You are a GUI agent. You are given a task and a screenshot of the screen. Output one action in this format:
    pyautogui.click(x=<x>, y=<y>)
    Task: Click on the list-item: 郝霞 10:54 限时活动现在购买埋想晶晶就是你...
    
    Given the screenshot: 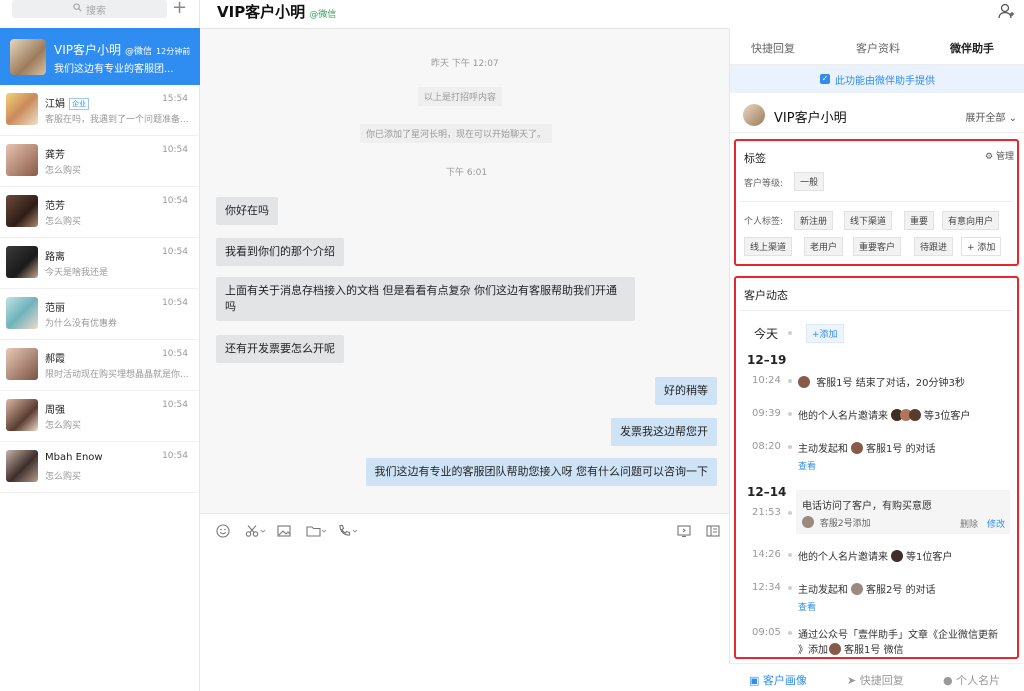 What is the action you would take?
    pyautogui.click(x=100, y=365)
    